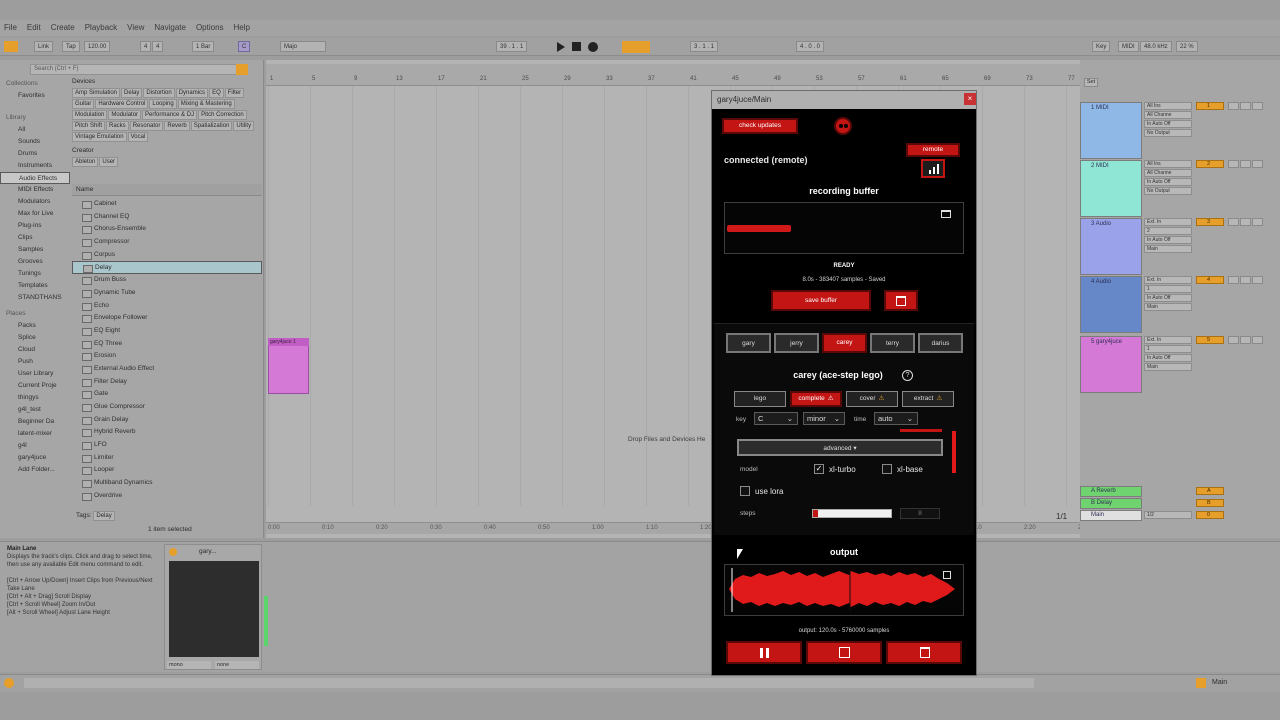  Describe the element at coordinates (167, 268) in the screenshot. I see `browser-item: Delay` at that location.